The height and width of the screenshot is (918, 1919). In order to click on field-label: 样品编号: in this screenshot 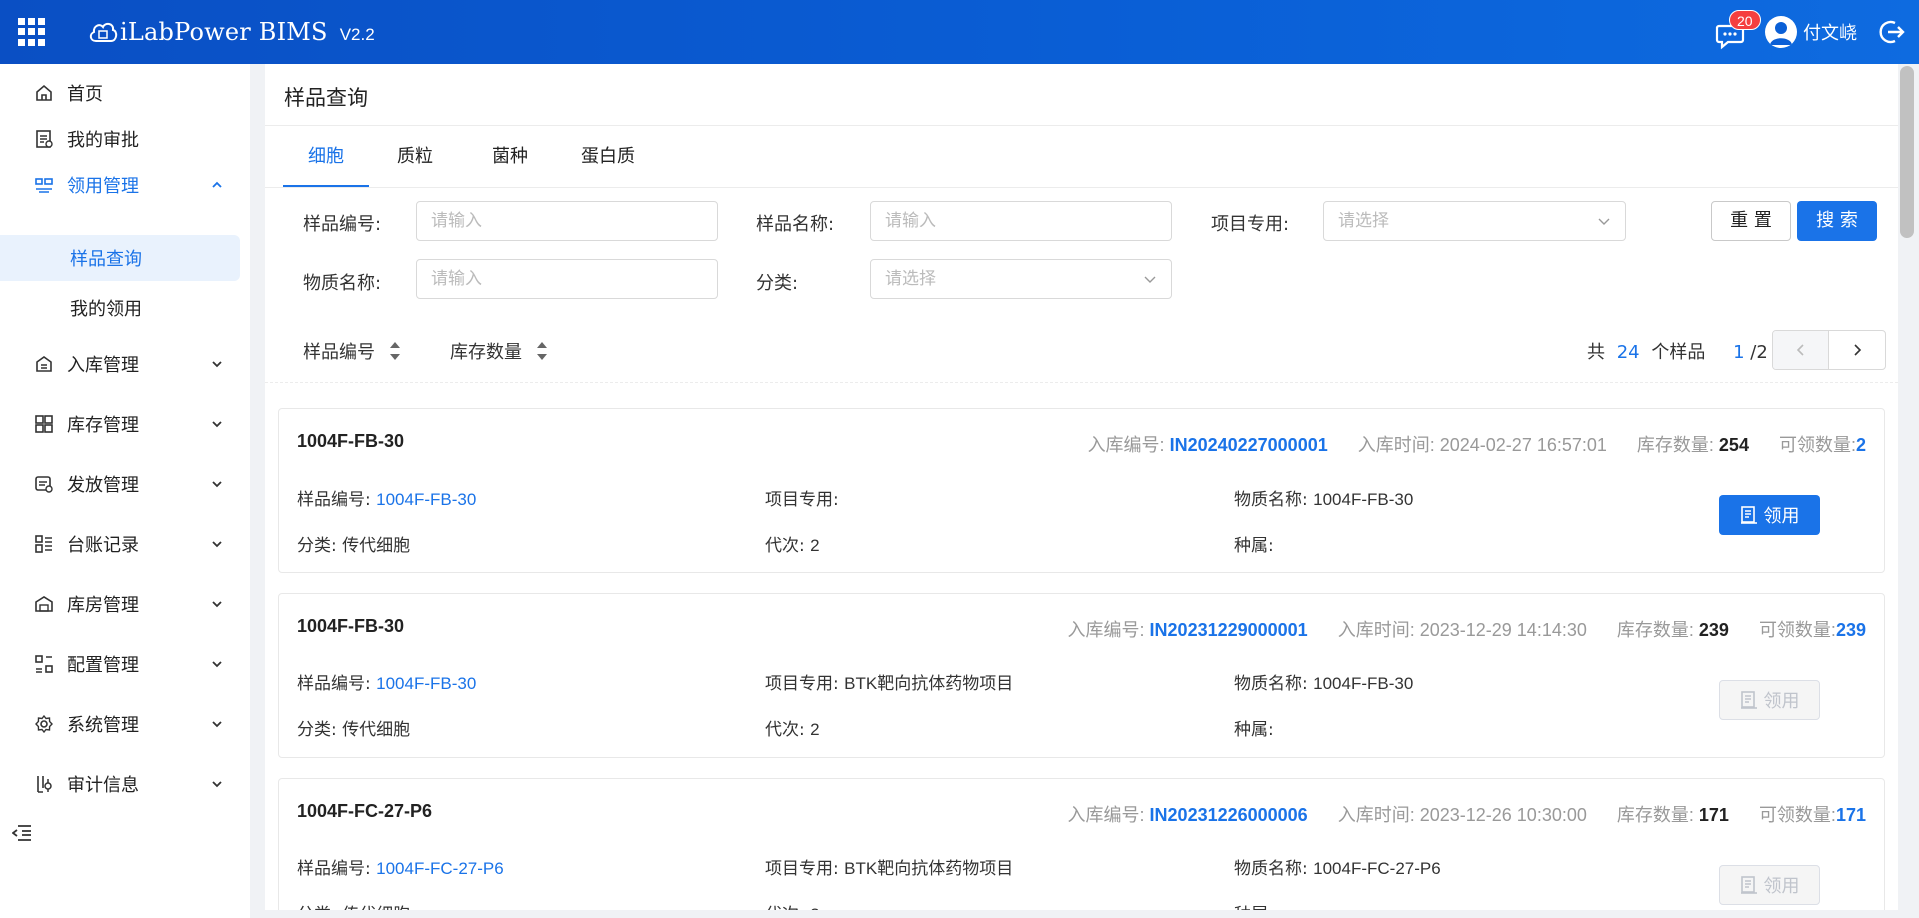, I will do `click(337, 869)`.